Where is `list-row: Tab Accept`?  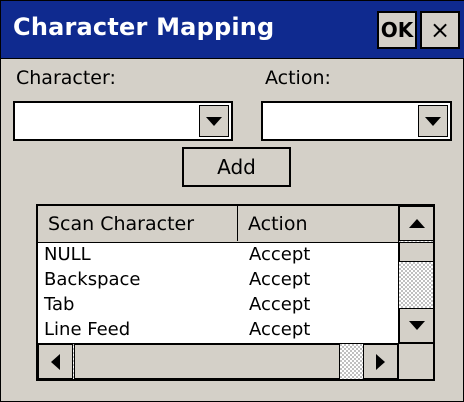
list-row: Tab Accept is located at coordinates (218, 305).